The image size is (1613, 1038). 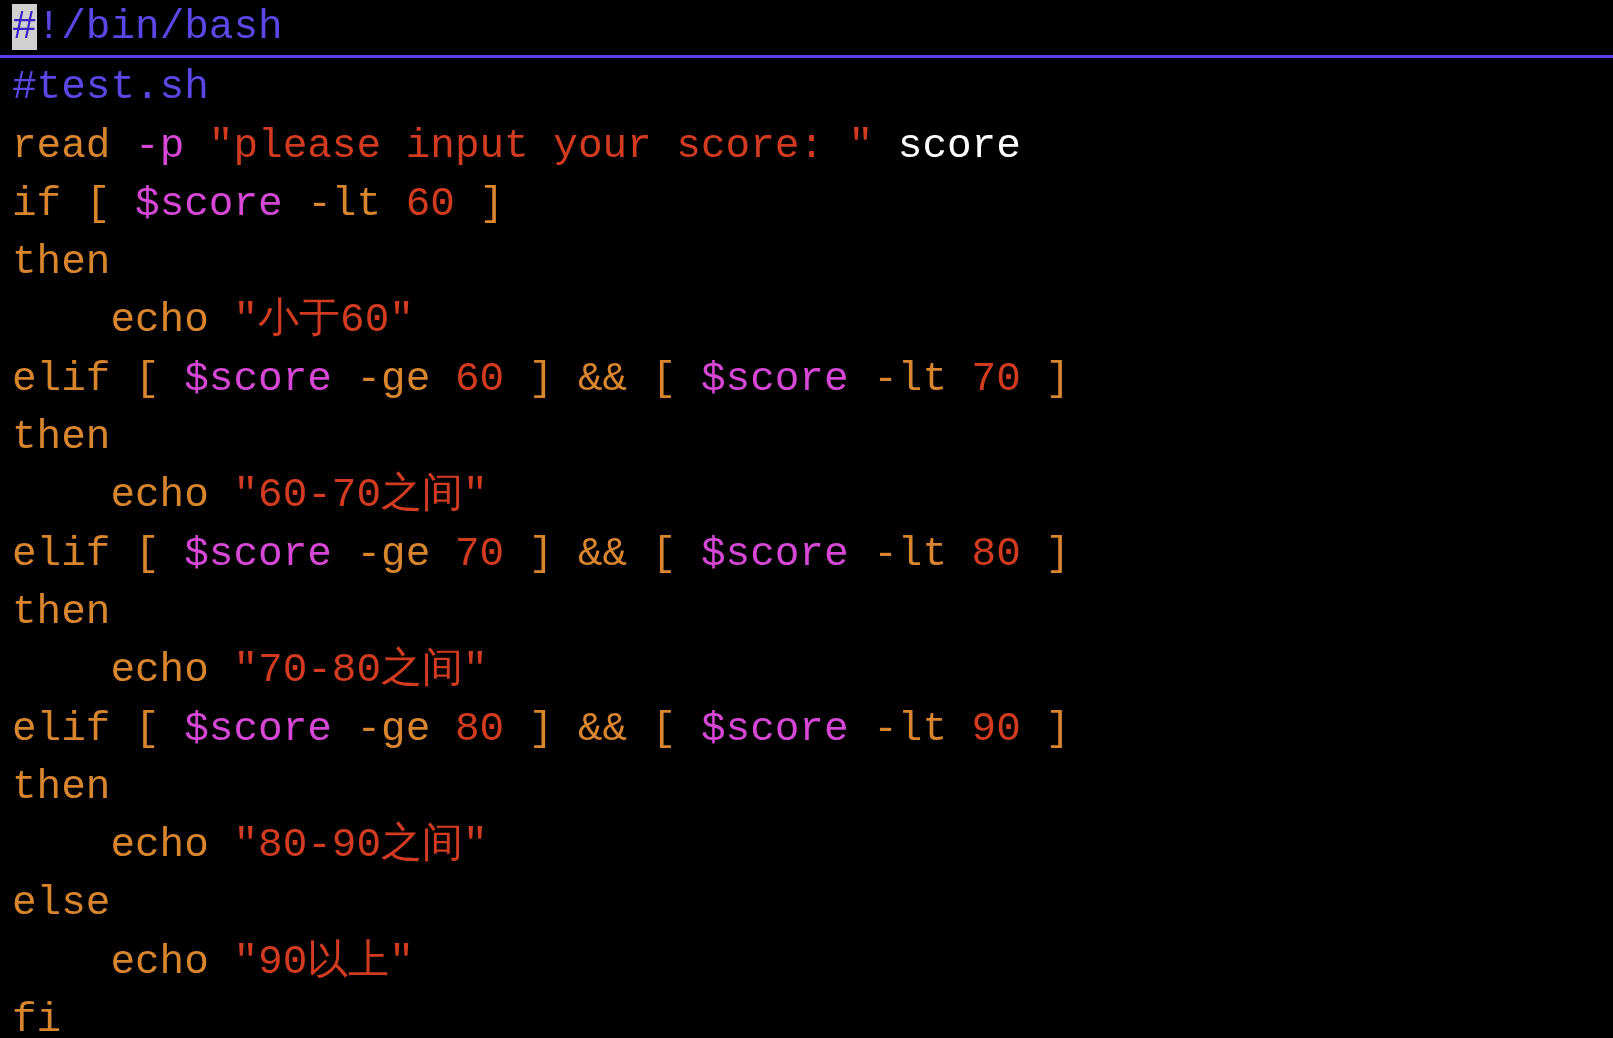 I want to click on code-line: echo "70-80之间", so click(x=298, y=670).